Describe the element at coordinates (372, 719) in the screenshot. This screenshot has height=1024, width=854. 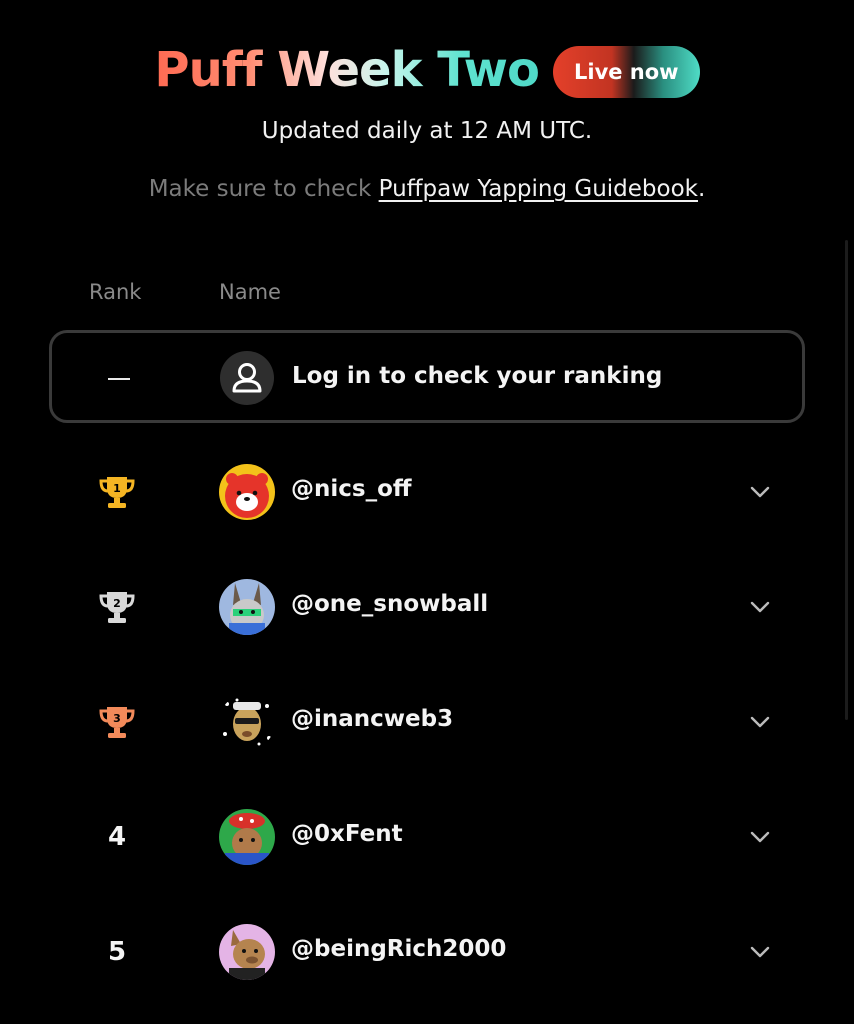
I see `user-handle: @inancweb3` at that location.